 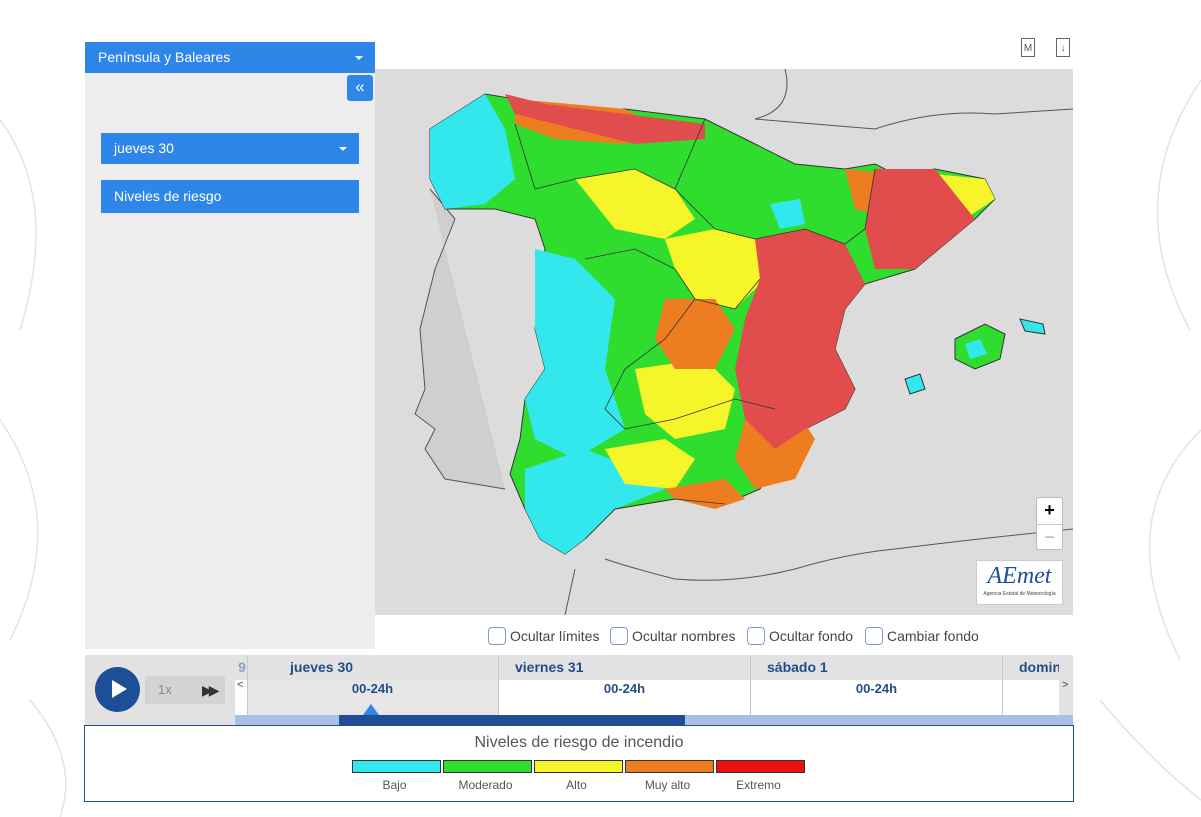 What do you see at coordinates (811, 636) in the screenshot?
I see `option-label: Ocultar fondo` at bounding box center [811, 636].